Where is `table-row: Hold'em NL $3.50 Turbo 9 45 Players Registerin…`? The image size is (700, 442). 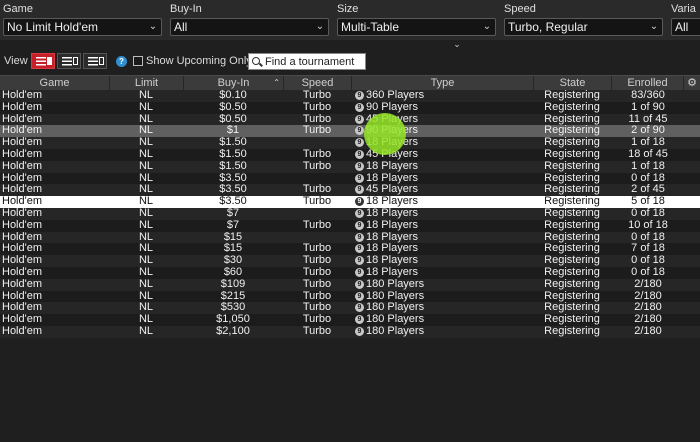
table-row: Hold'em NL $3.50 Turbo 9 45 Players Registerin… is located at coordinates (350, 190).